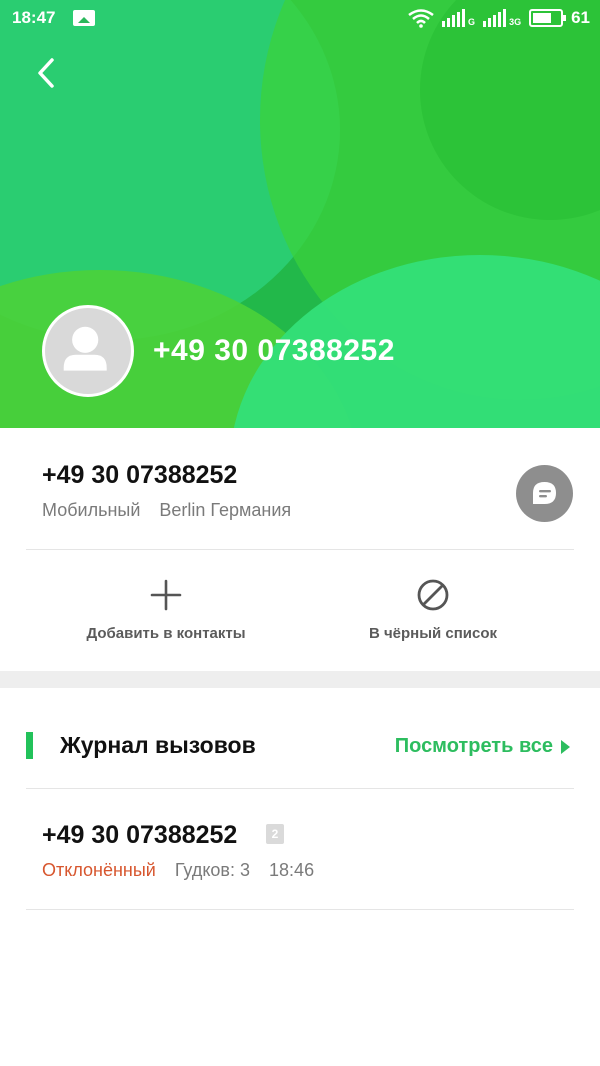 The image size is (600, 1066). I want to click on number-type: Мобильный, so click(91, 510).